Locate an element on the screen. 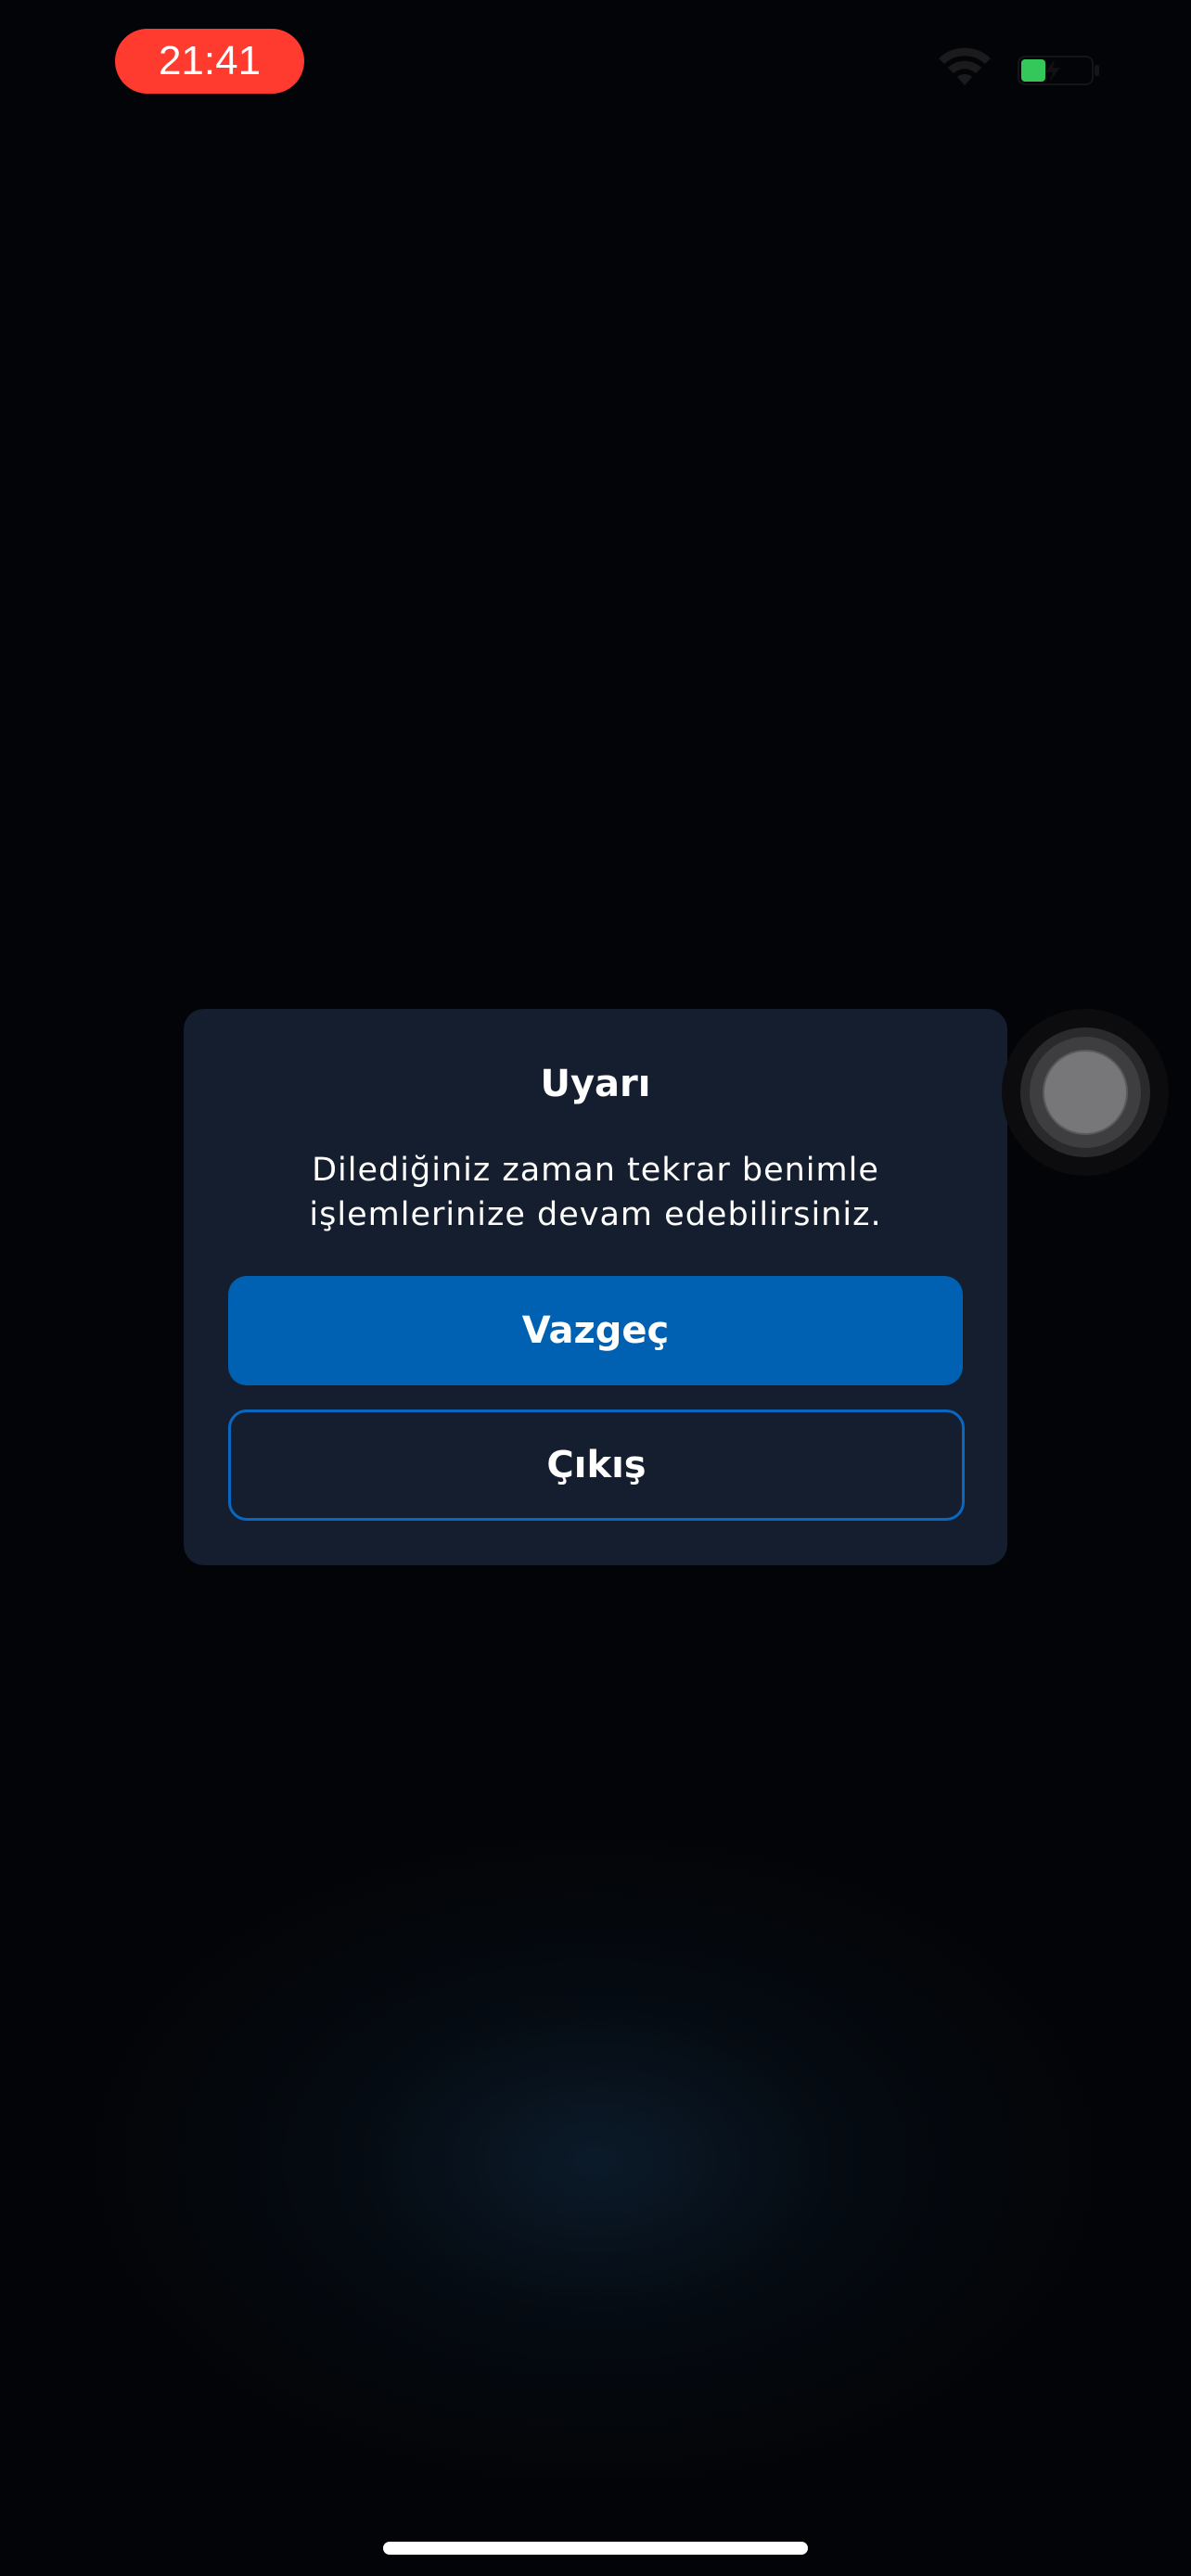 The image size is (1191, 2576). assistive-touch-button is located at coordinates (1085, 1092).